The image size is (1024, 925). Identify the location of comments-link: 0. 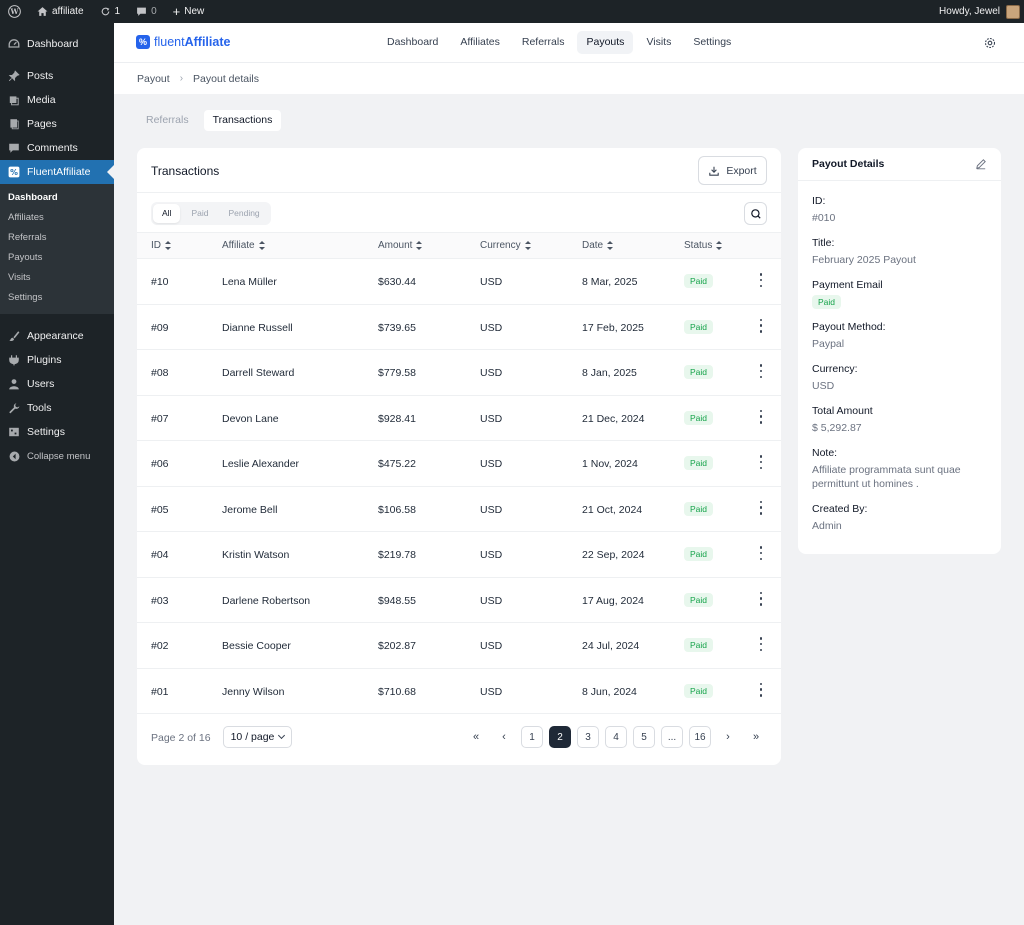
(146, 11).